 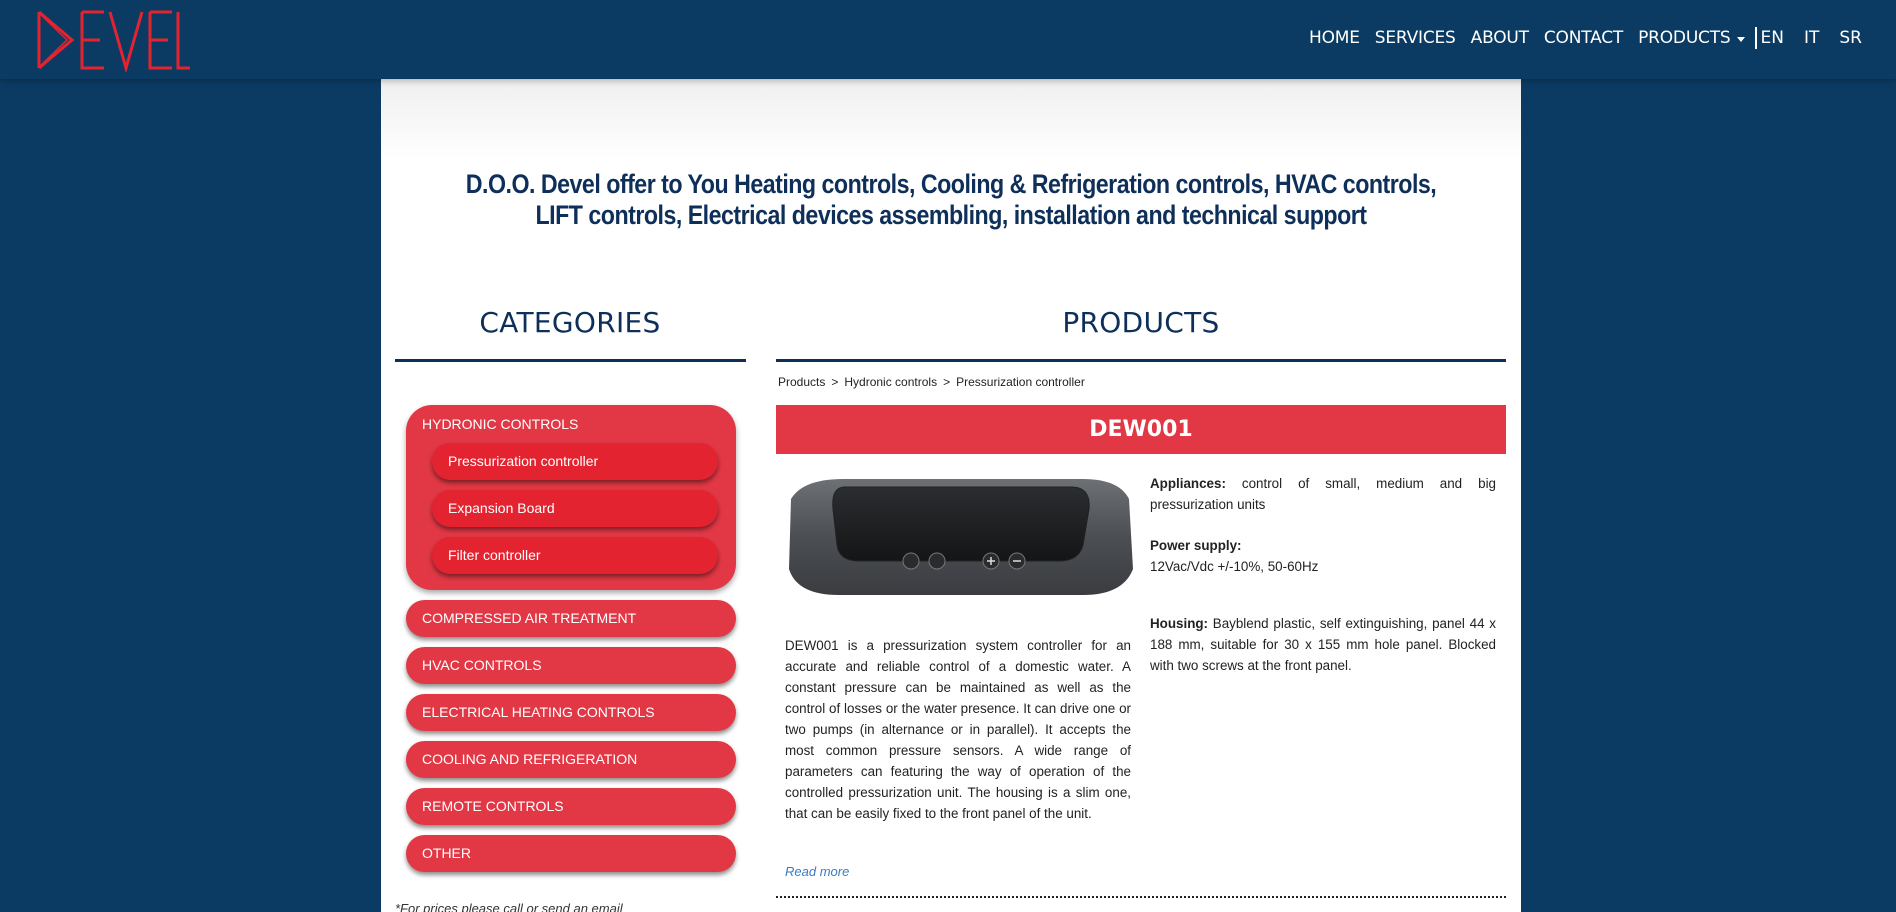 What do you see at coordinates (1141, 897) in the screenshot?
I see `product-separator` at bounding box center [1141, 897].